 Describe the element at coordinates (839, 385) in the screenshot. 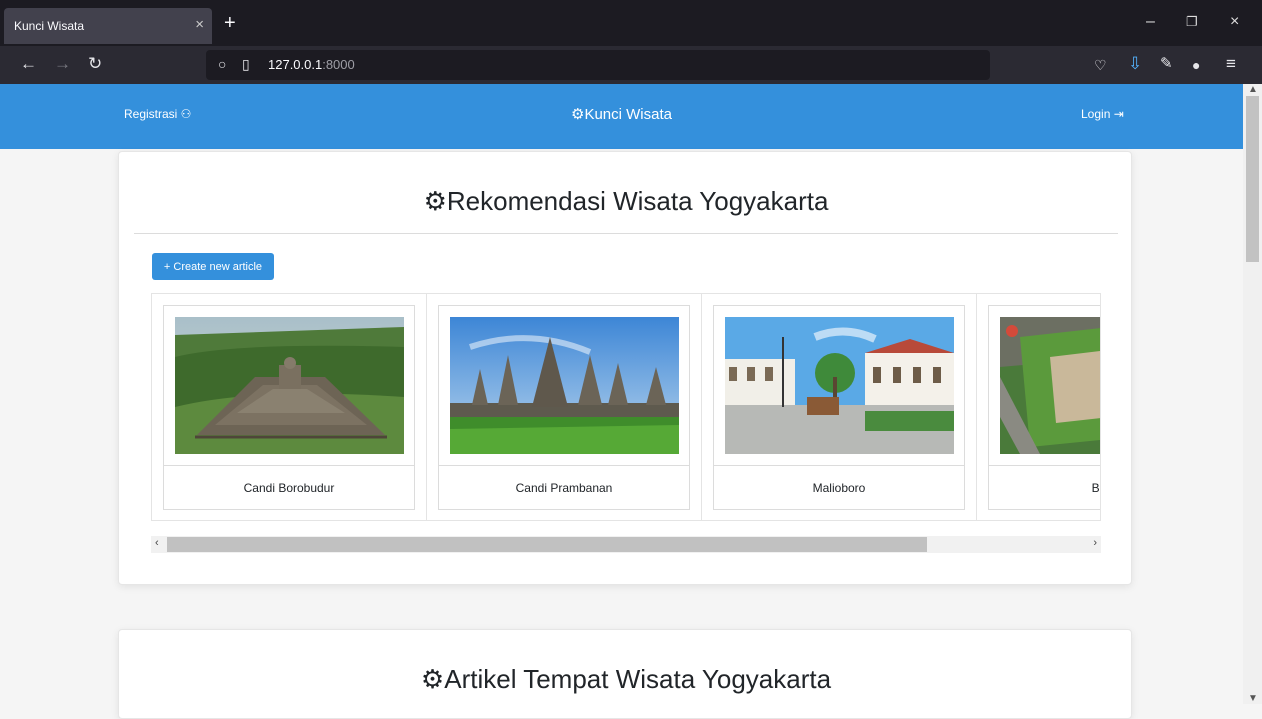

I see `malioboro-image` at that location.